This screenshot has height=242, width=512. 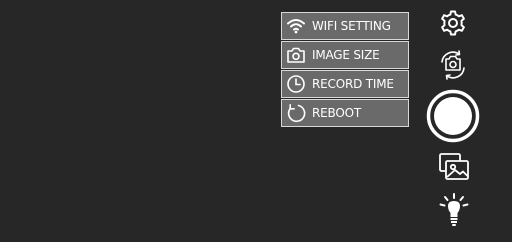 I want to click on camera-toolbar, so click(x=454, y=121).